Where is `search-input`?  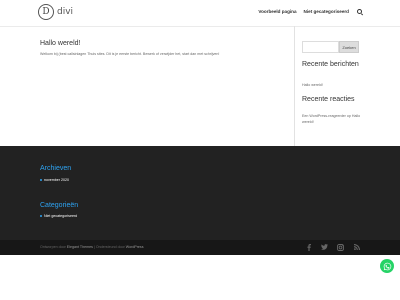 search-input is located at coordinates (320, 47).